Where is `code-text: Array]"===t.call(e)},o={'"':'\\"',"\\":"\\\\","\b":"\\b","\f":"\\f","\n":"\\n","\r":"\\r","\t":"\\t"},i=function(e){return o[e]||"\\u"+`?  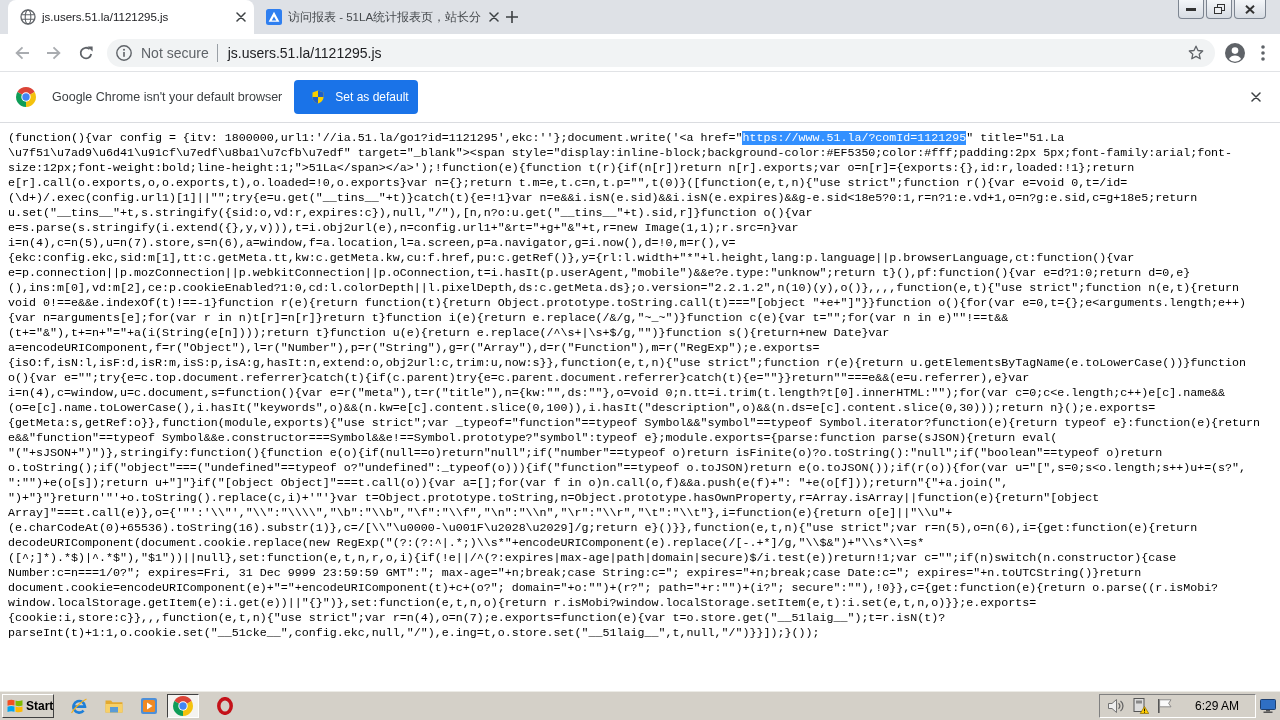
code-text: Array]"===t.call(e)},o={'"':'\\"',"\\":"\\\\","\b":"\\b","\f":"\\f","\n":"\\n","\r":"\\r","\t":"\\t"},i=function(e){return o[e]||"\\u"+ is located at coordinates (480, 513).